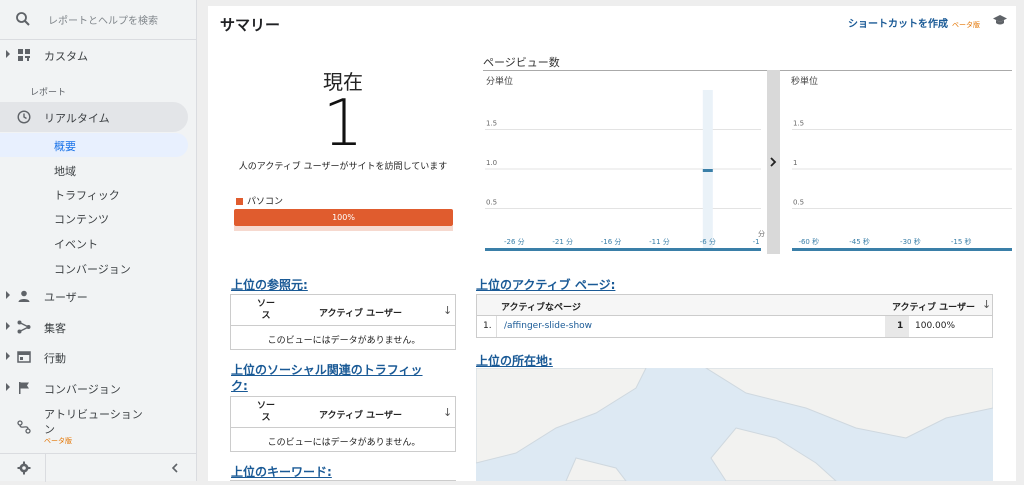  What do you see at coordinates (961, 241) in the screenshot?
I see `x-tick-label: -15 秒` at bounding box center [961, 241].